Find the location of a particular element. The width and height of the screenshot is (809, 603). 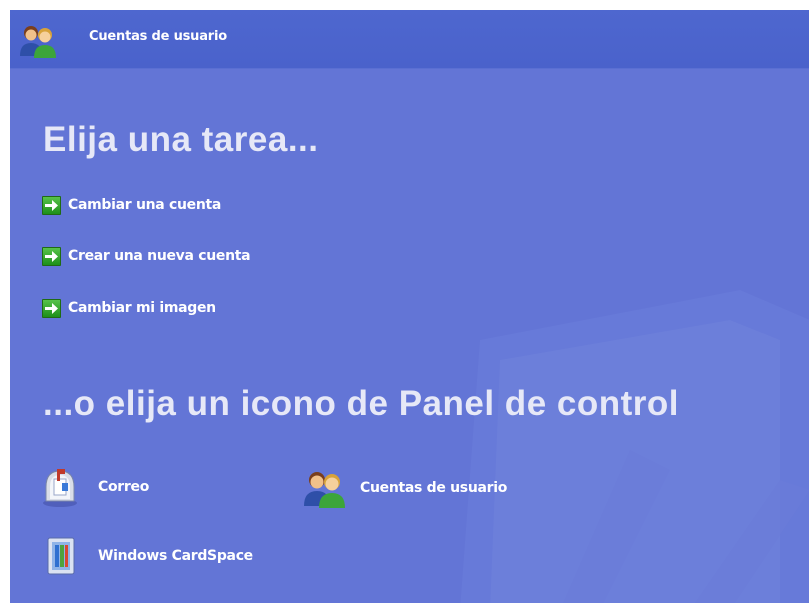

cp-item-cardspace: Windows CardSpace is located at coordinates (146, 556).